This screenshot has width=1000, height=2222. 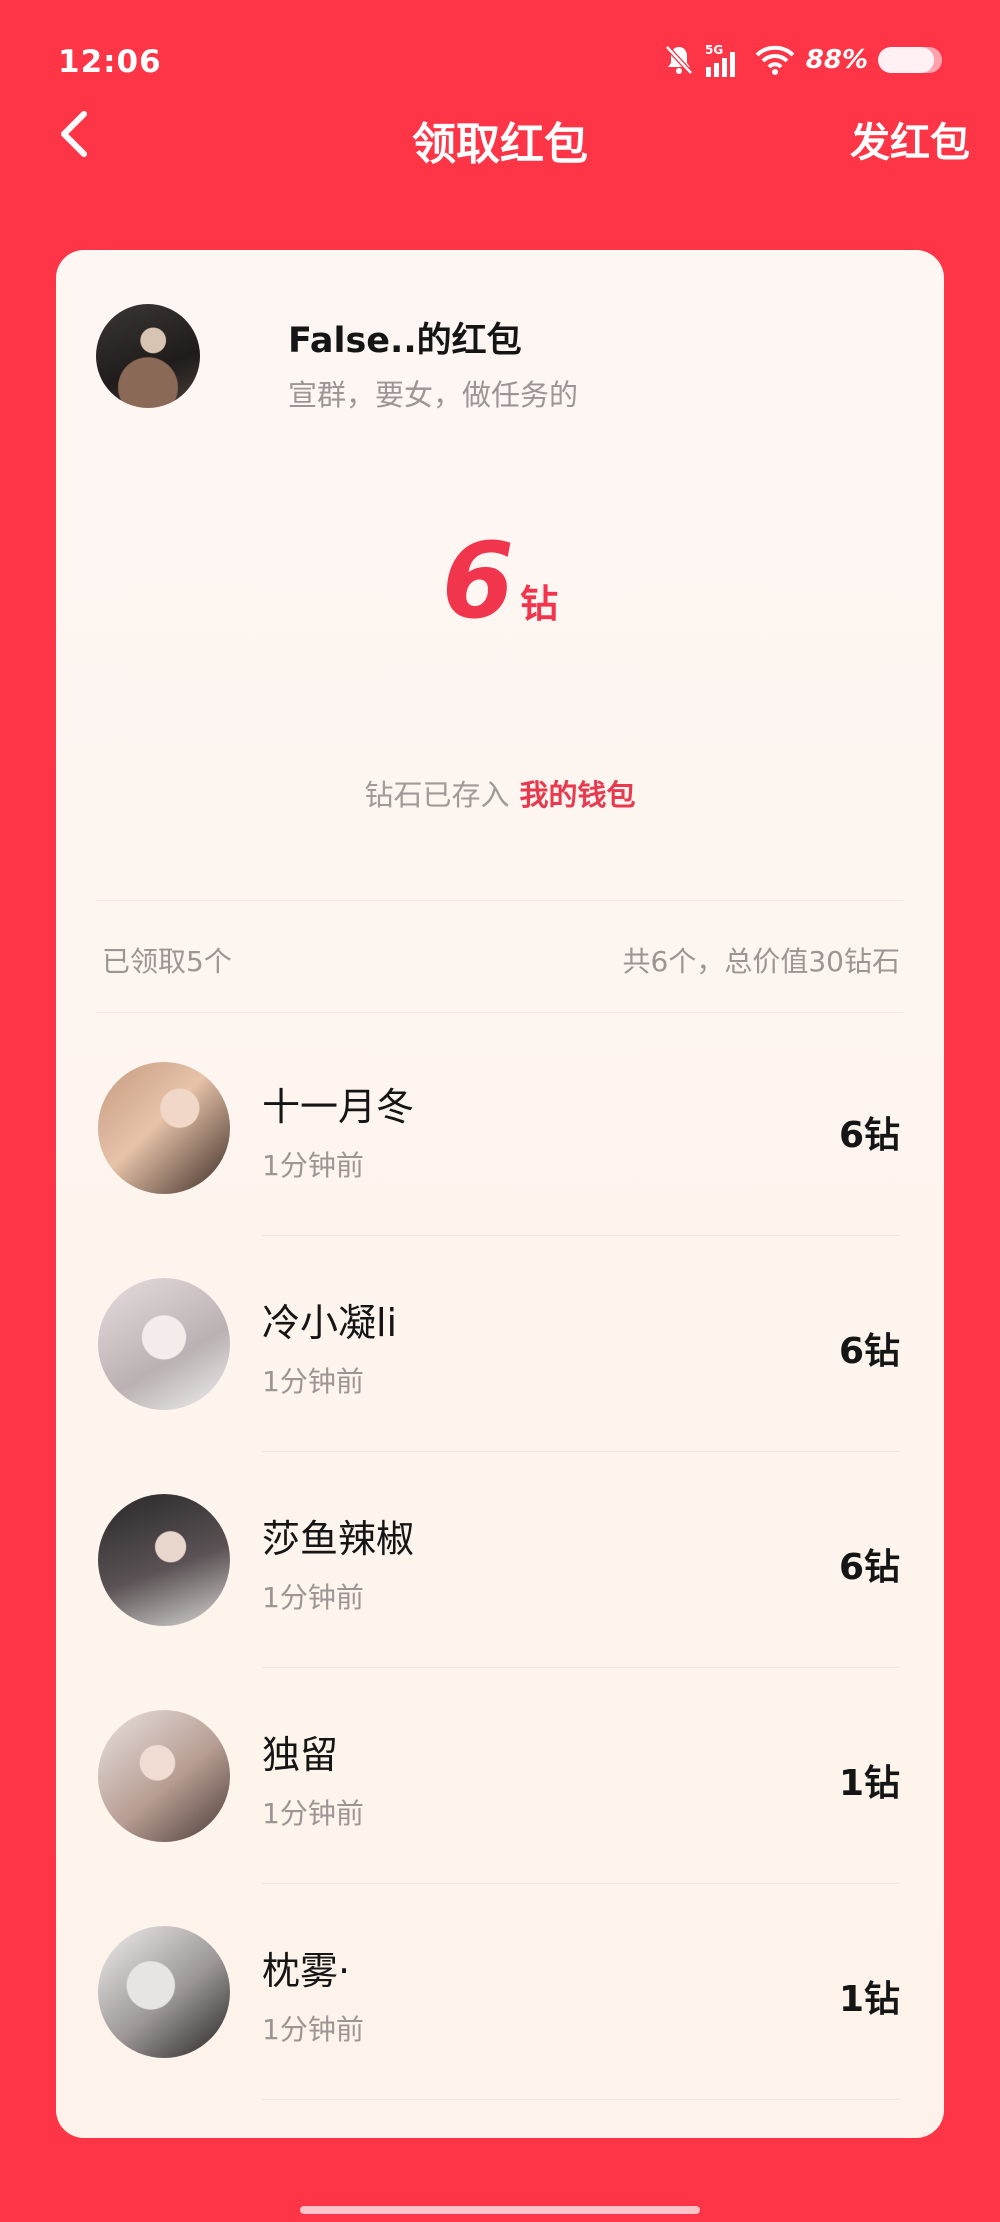 What do you see at coordinates (500, 1344) in the screenshot?
I see `list-item: 冷小凝li 1分钟前 6钻` at bounding box center [500, 1344].